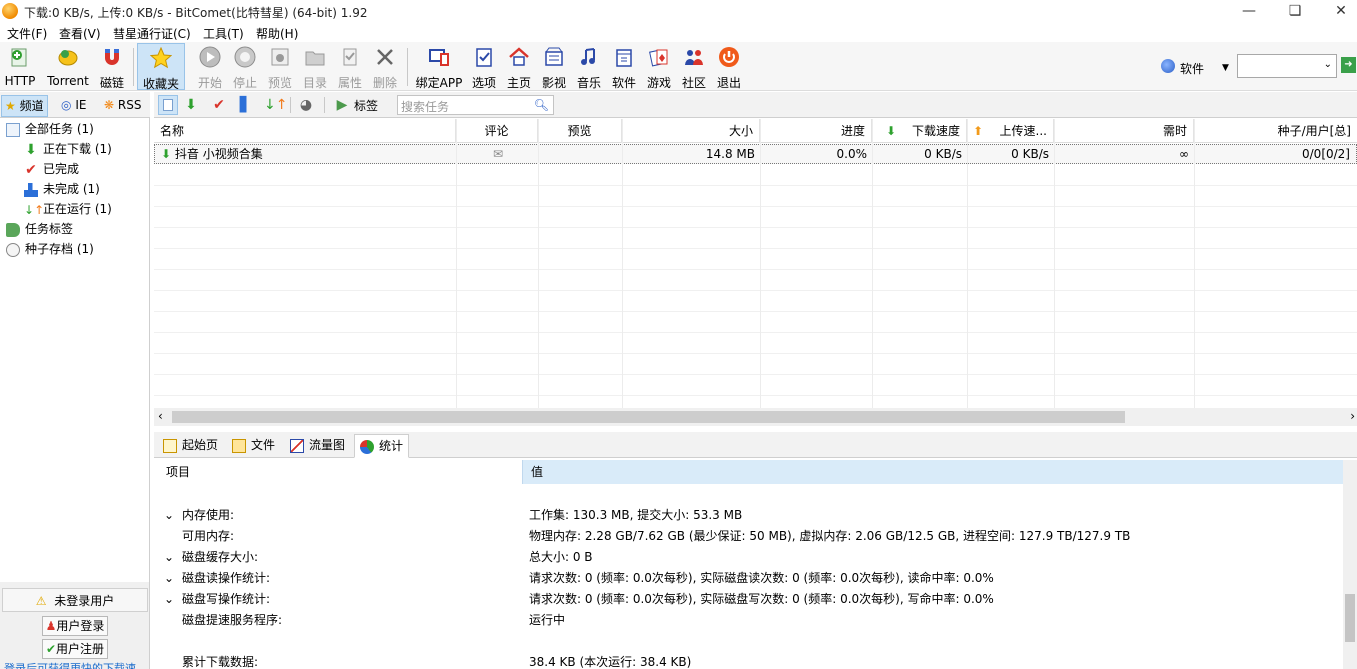 This screenshot has height=669, width=1357. Describe the element at coordinates (315, 68) in the screenshot. I see `directory-button: 目录` at that location.